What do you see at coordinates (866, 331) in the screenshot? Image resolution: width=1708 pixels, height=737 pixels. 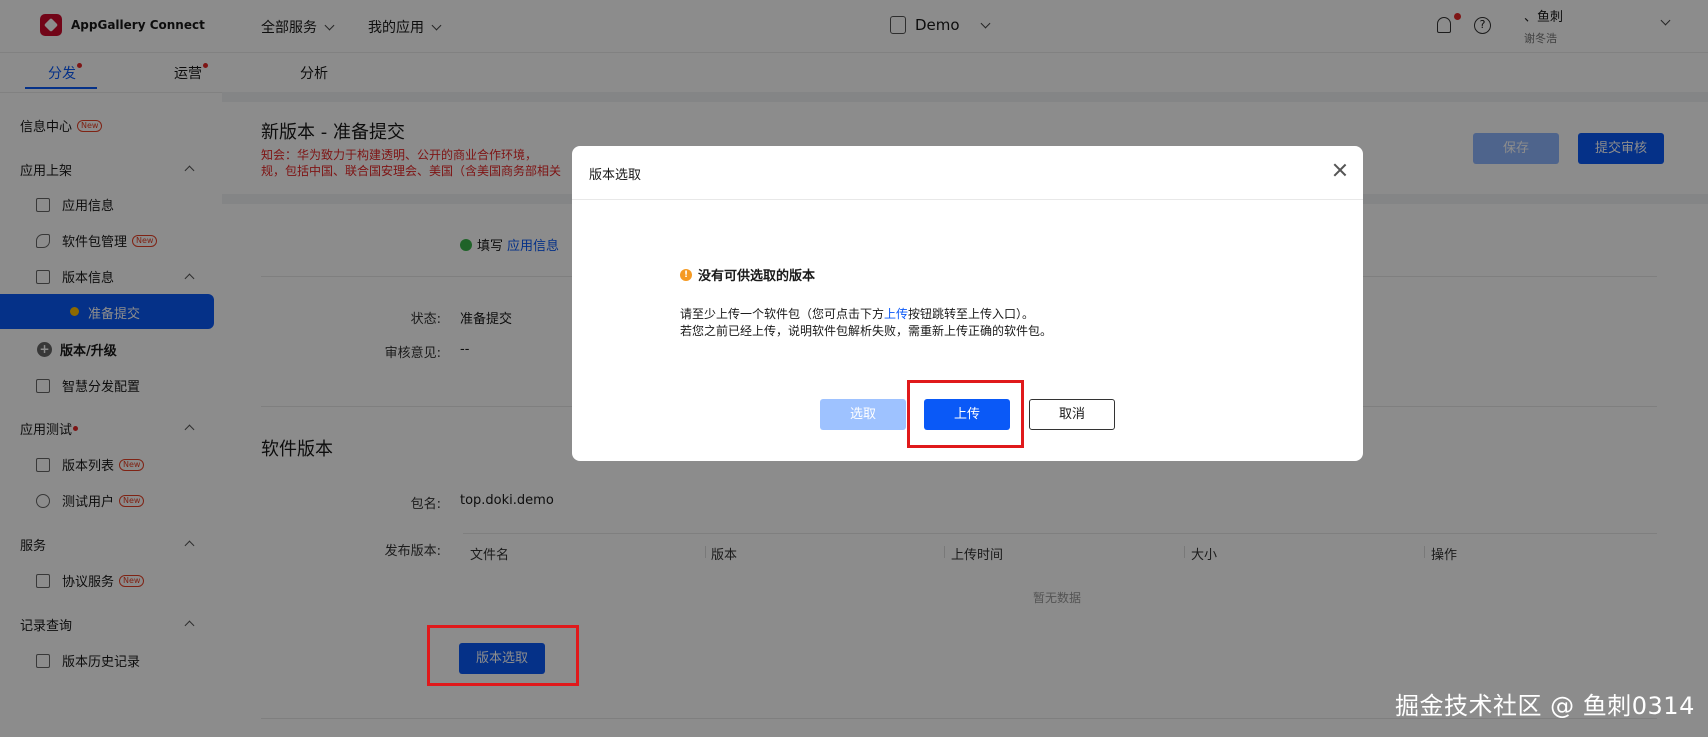 I see `dialog-message-line-2: 若您之前已经上传，说明软件包解析失败，需重新上传正确的软件包。` at bounding box center [866, 331].